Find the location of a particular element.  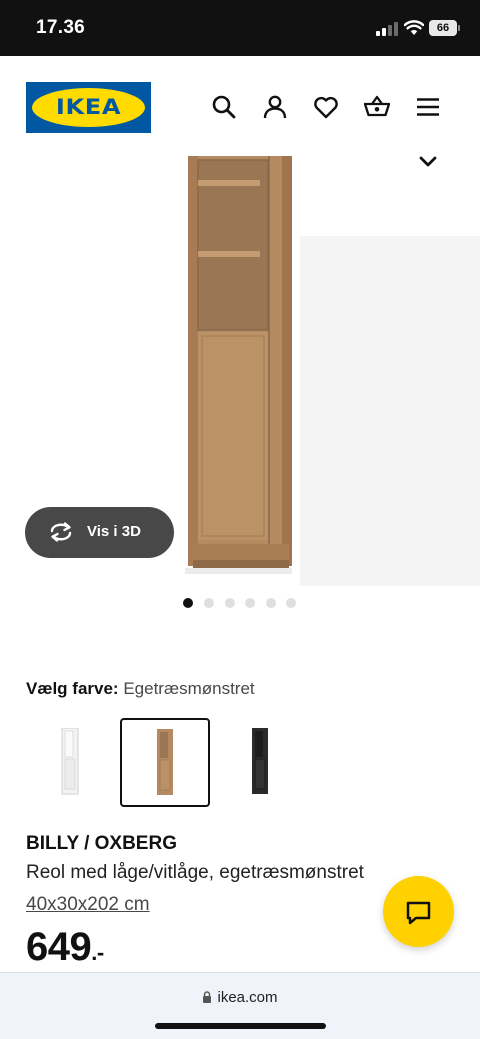

site-header: IKEA is located at coordinates (240, 106).